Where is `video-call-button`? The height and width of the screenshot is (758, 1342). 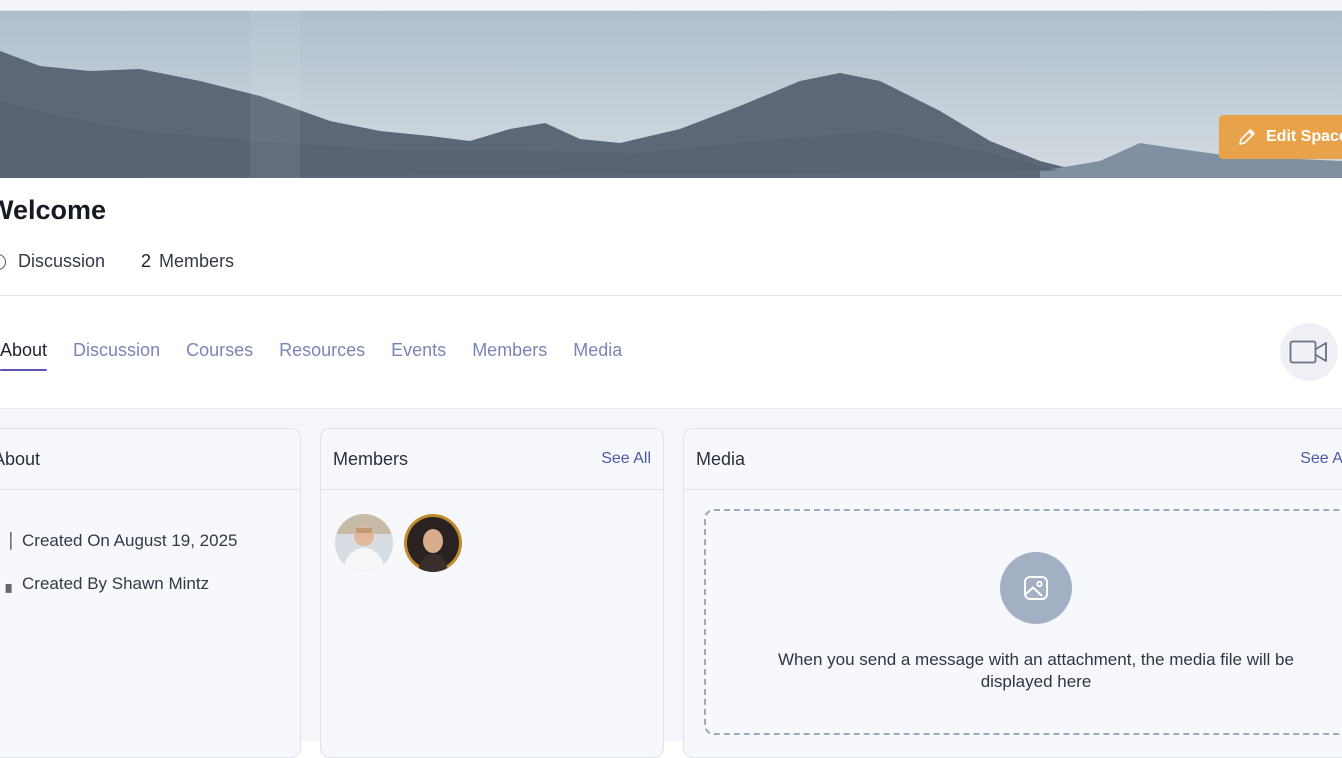 video-call-button is located at coordinates (1309, 352).